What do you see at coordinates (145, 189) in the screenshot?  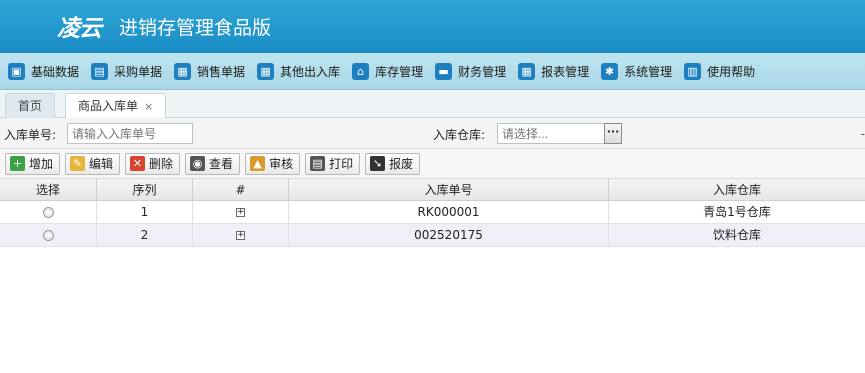 I see `column-header-seq: 序列` at bounding box center [145, 189].